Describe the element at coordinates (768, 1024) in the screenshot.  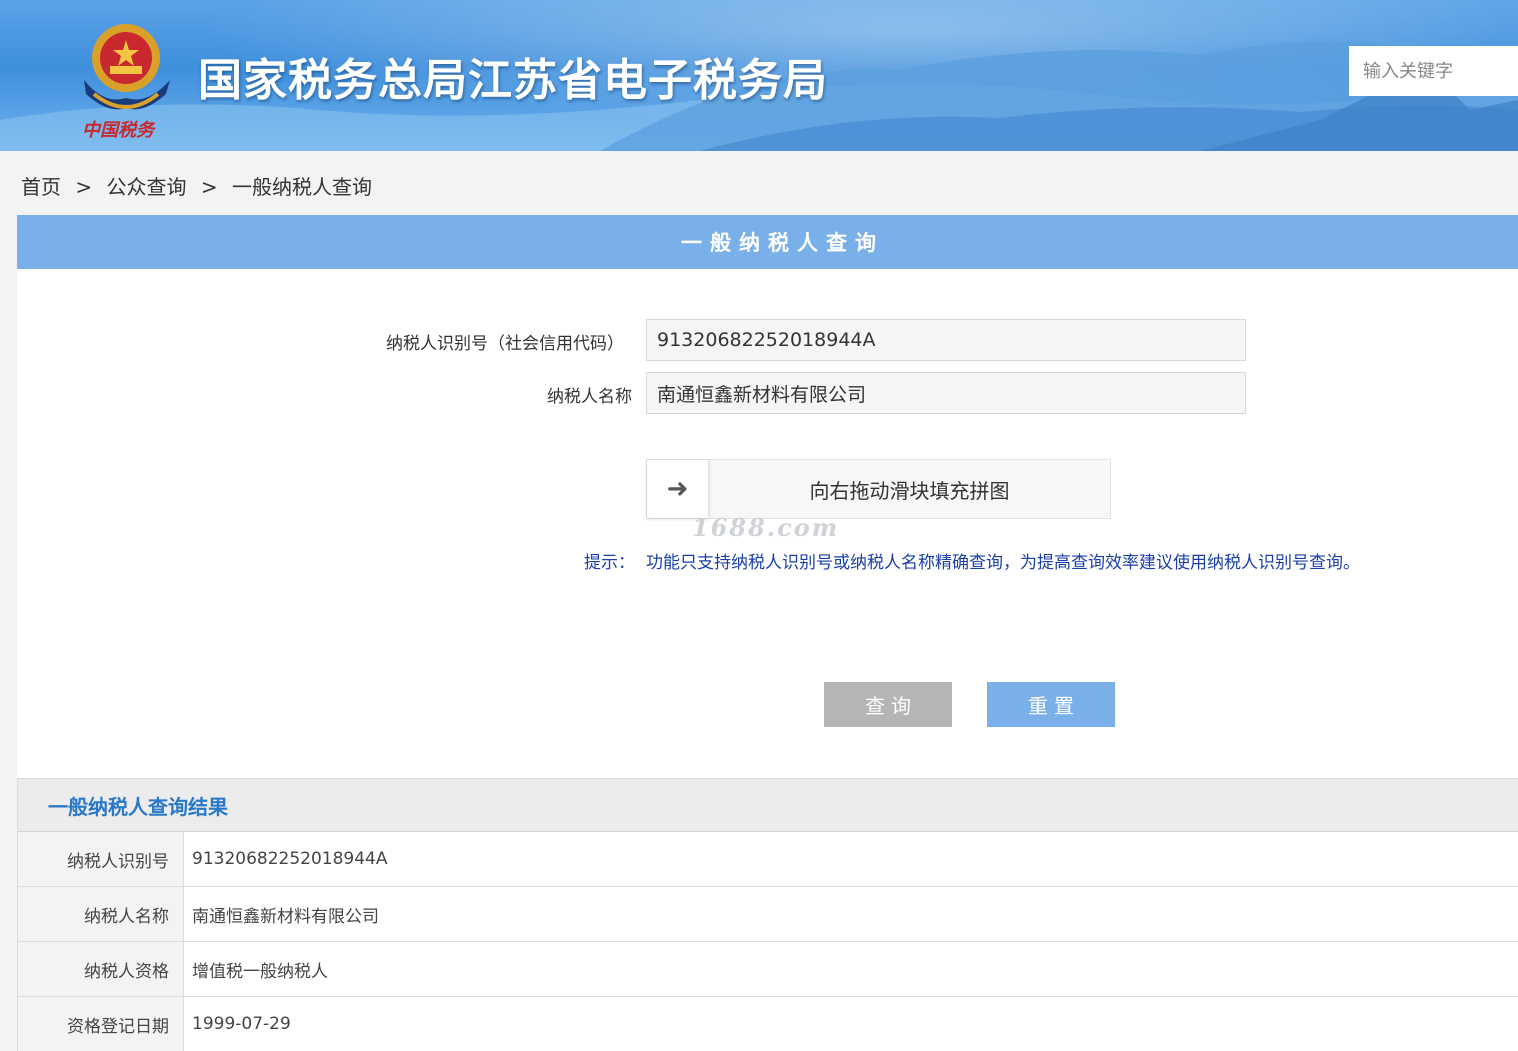
I see `table-row: 资格登记日期 1999-07-29` at that location.